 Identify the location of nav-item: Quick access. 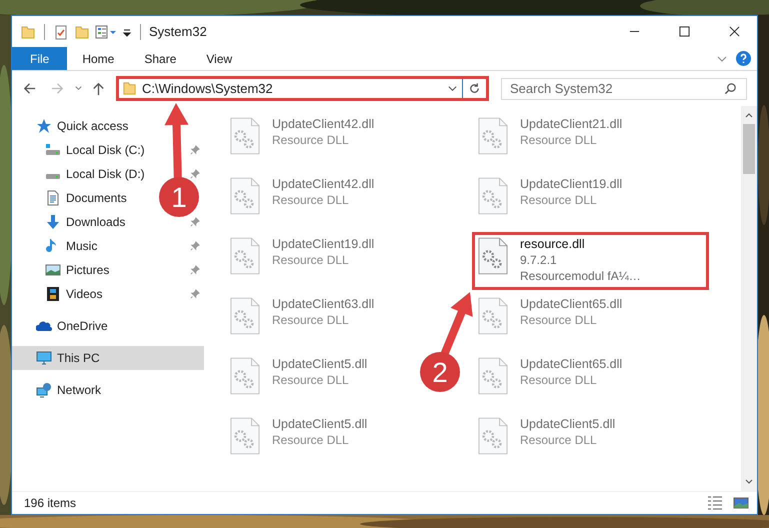
(108, 126).